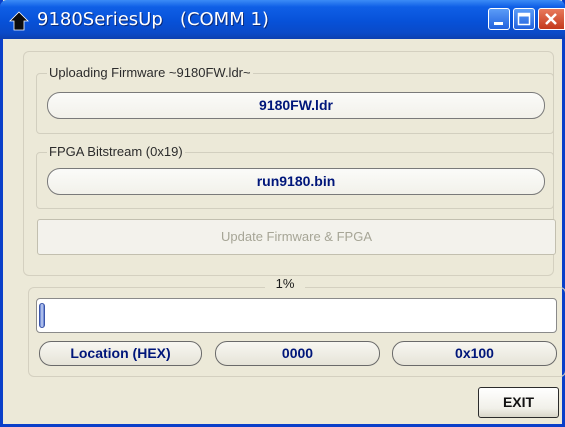  Describe the element at coordinates (285, 283) in the screenshot. I see `progress-percent-label: 1%` at that location.